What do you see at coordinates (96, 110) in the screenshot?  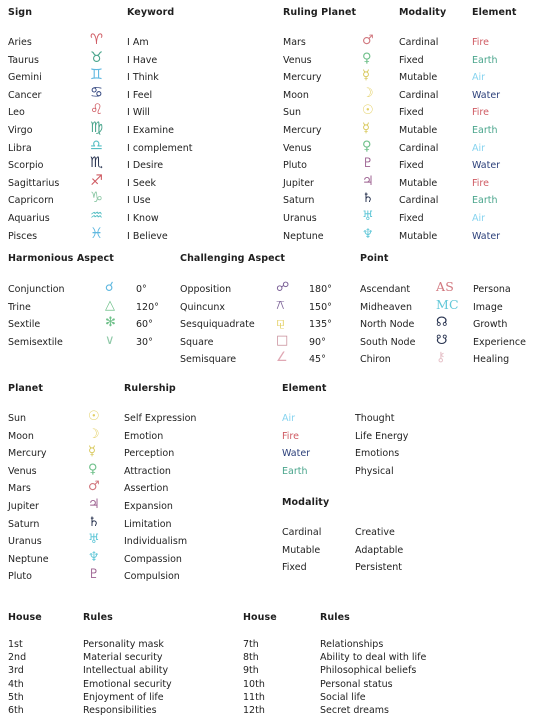 I see `sign-glyph: ♌` at bounding box center [96, 110].